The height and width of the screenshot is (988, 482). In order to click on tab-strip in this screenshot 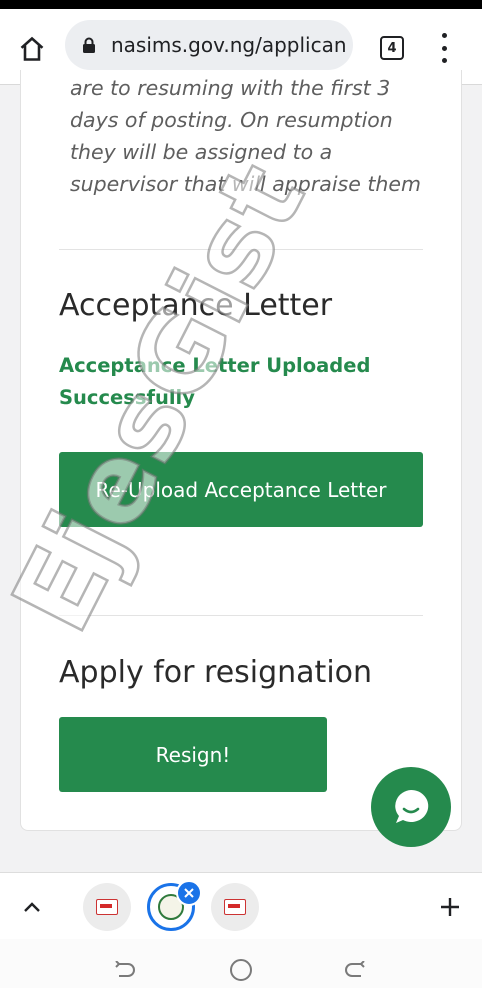, I will do `click(241, 906)`.